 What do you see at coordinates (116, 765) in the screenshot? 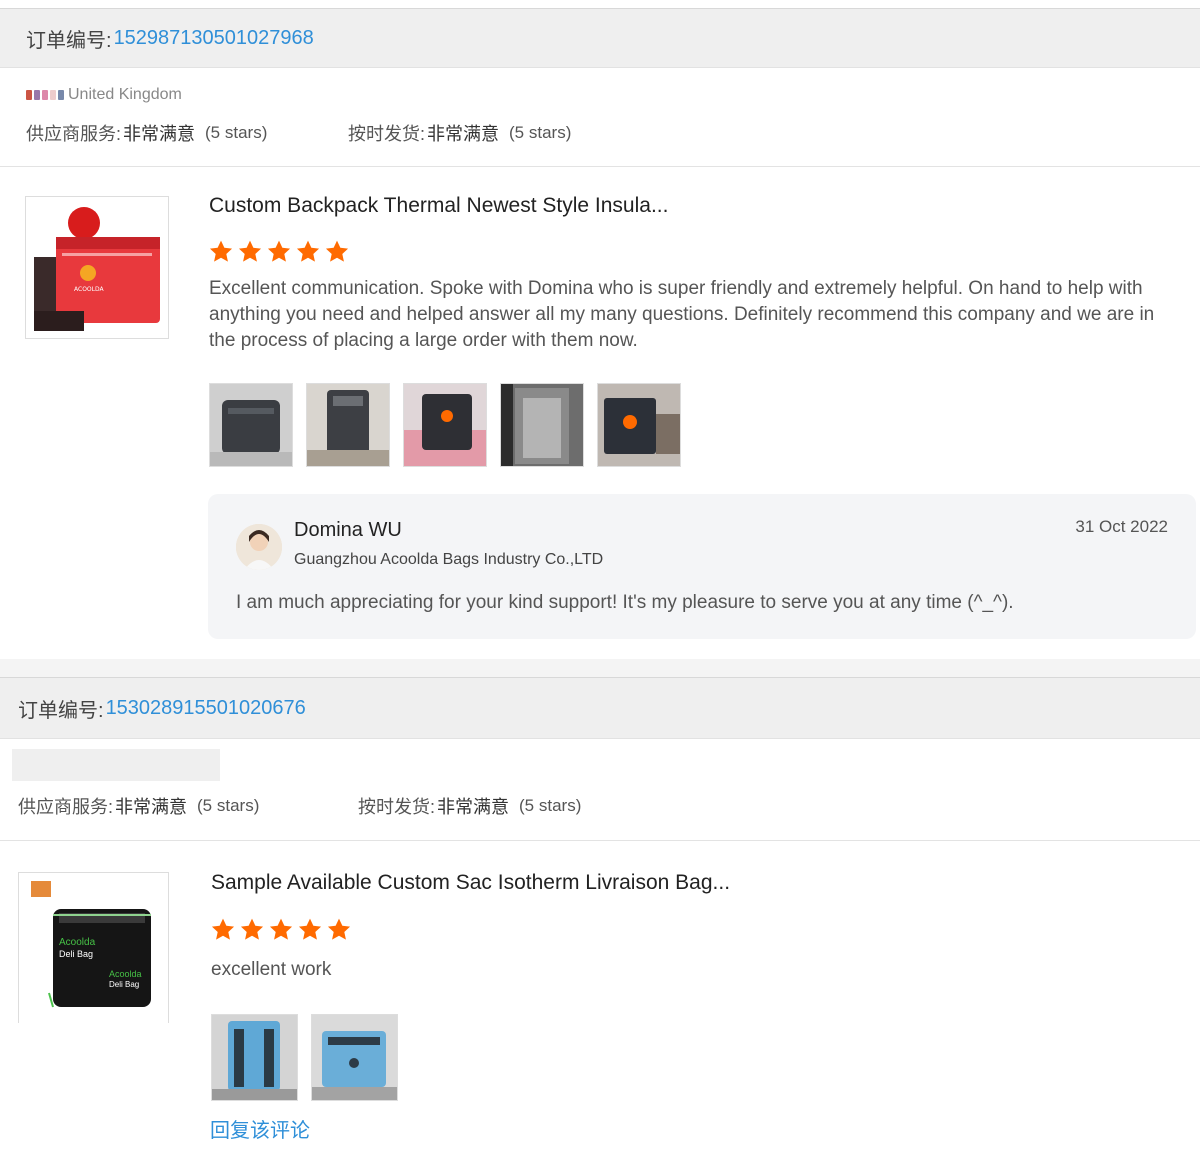
I see `buyer-location-placeholder` at bounding box center [116, 765].